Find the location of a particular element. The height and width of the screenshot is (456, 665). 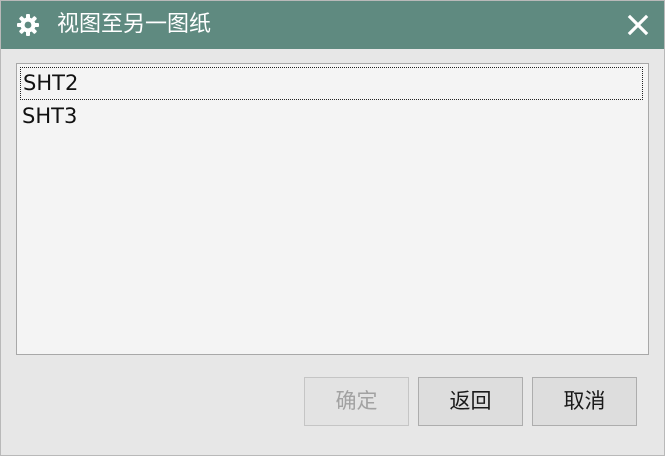

list-item-sht3: SHT3 is located at coordinates (331, 117).